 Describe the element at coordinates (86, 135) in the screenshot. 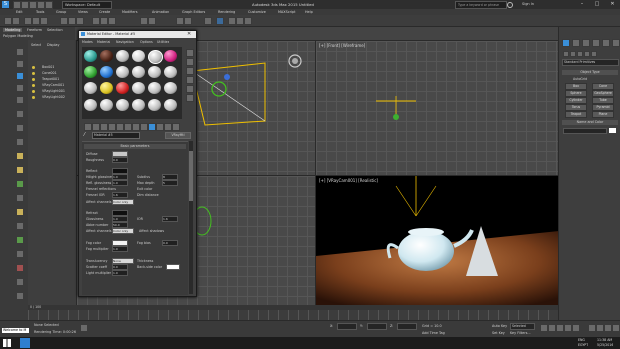

I see `eyedropper-icon: ⁄` at that location.